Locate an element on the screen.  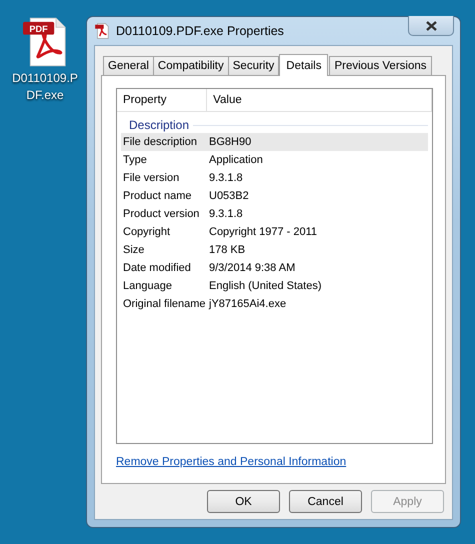
list-row: File version 9.3.1.8 is located at coordinates (274, 178).